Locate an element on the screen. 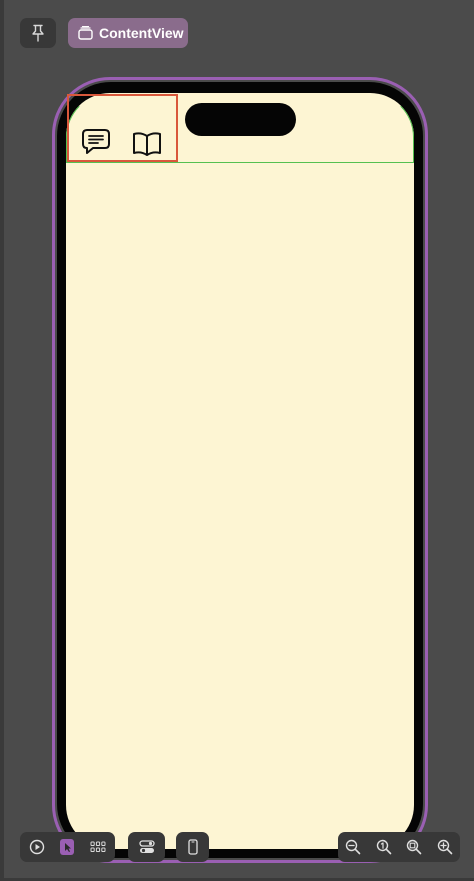 The width and height of the screenshot is (474, 881). zoom-in-icon is located at coordinates (445, 847).